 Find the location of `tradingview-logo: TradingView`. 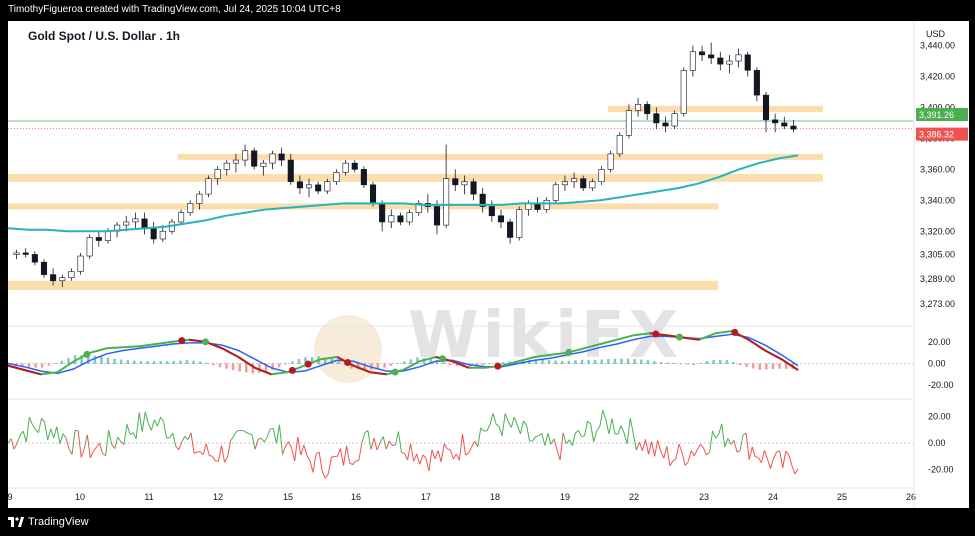

tradingview-logo: TradingView is located at coordinates (48, 522).